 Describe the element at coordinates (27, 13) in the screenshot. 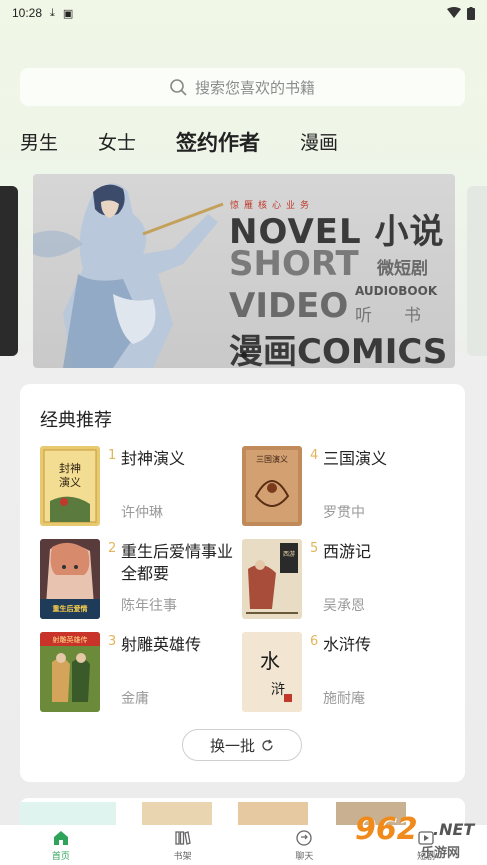

I see `status-time: 10:28` at that location.